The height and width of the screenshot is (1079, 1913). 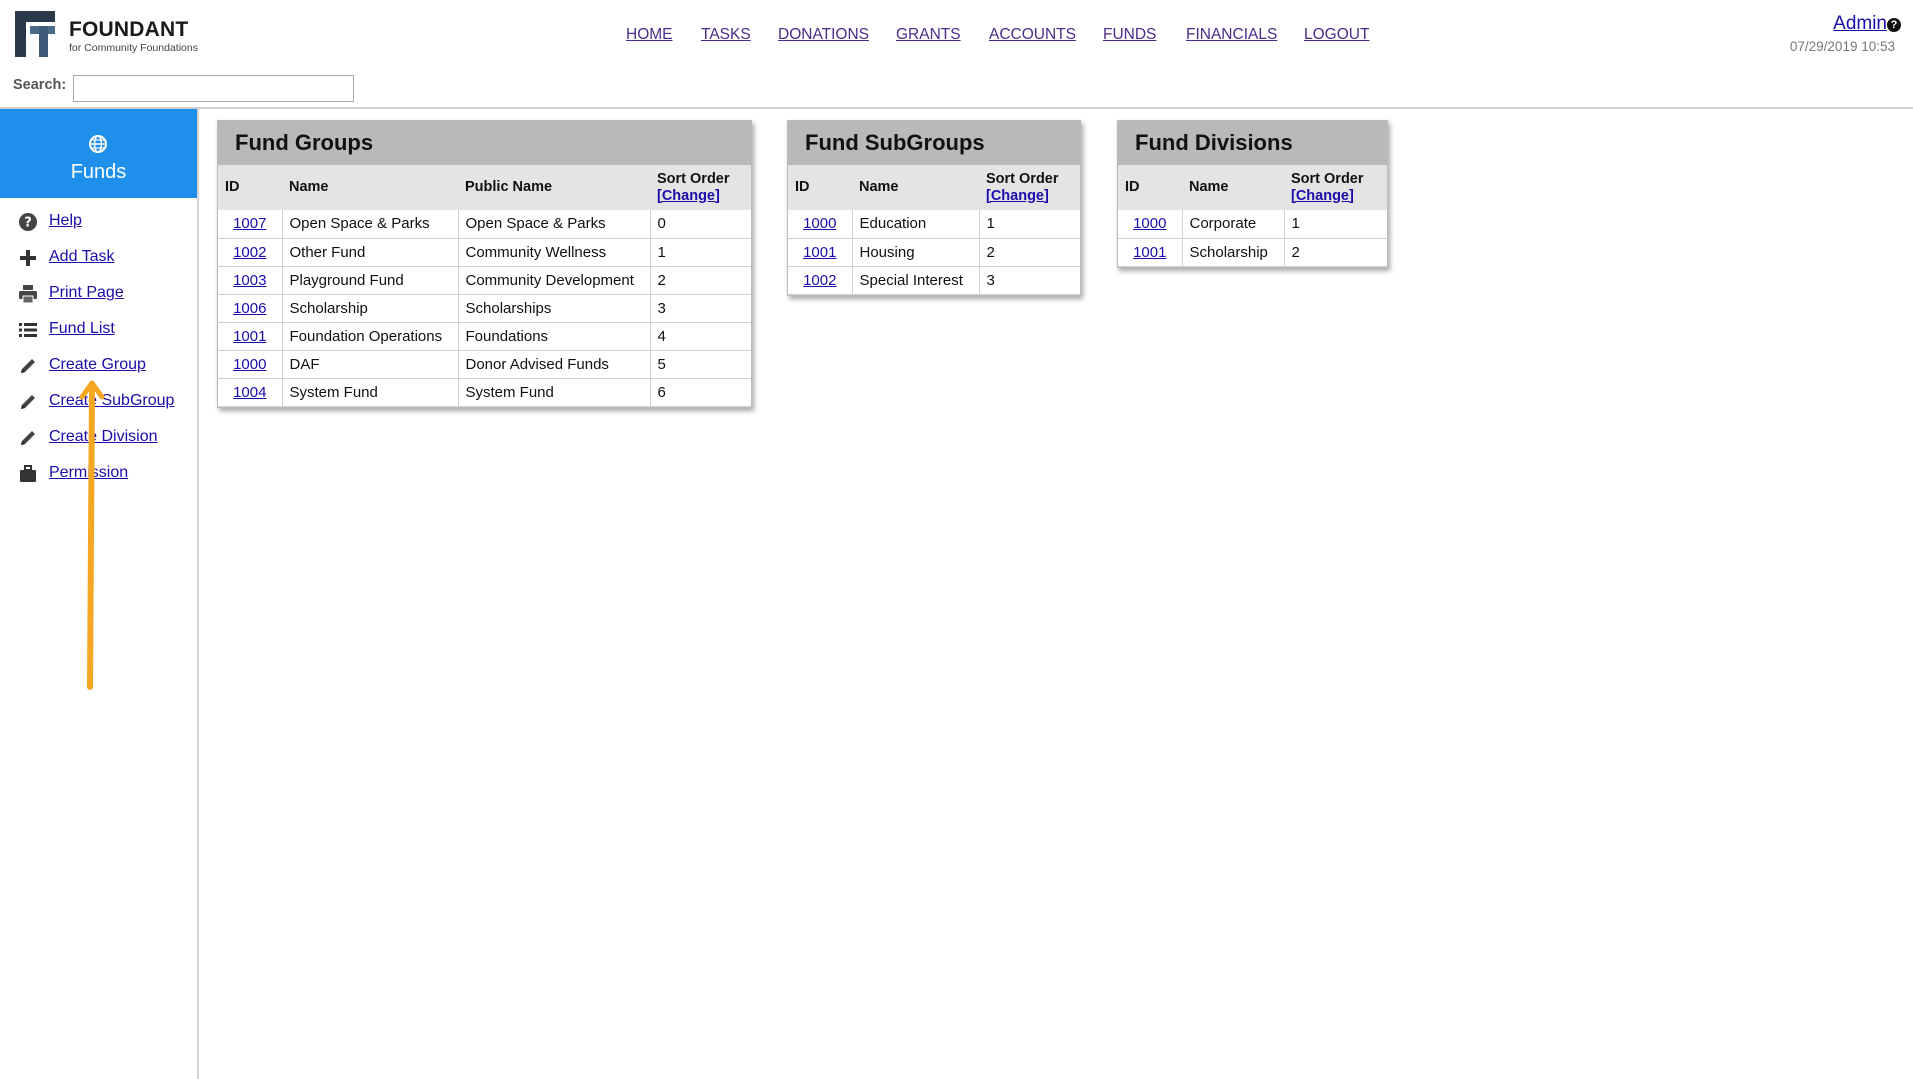 What do you see at coordinates (726, 35) in the screenshot?
I see `nav-tasks: TASKS` at bounding box center [726, 35].